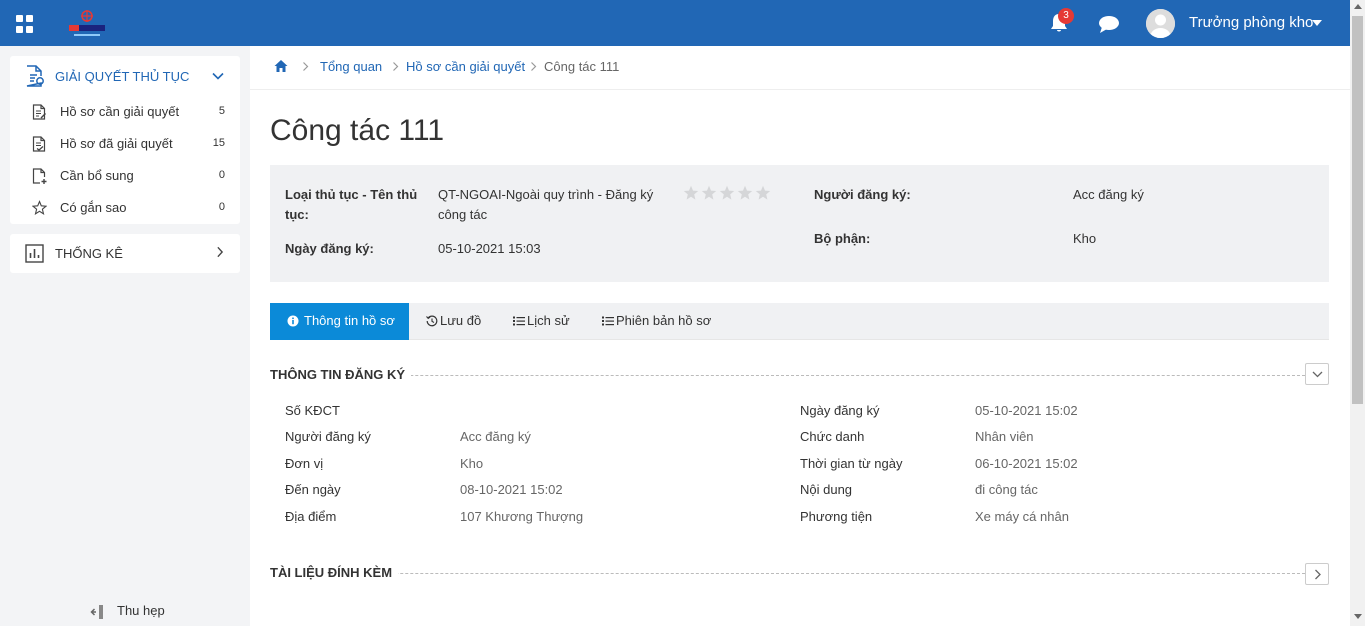  I want to click on apps-grid-icon, so click(25, 24).